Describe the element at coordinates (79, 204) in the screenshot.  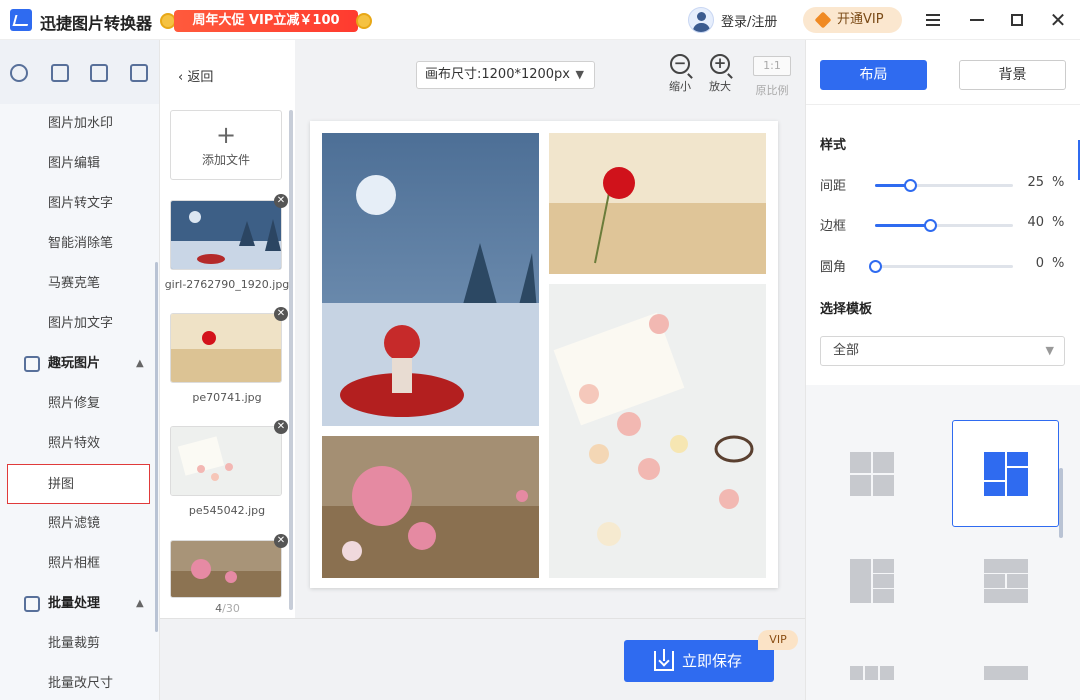
I see `sidebar-item-image-to-text: 图片转文字` at that location.